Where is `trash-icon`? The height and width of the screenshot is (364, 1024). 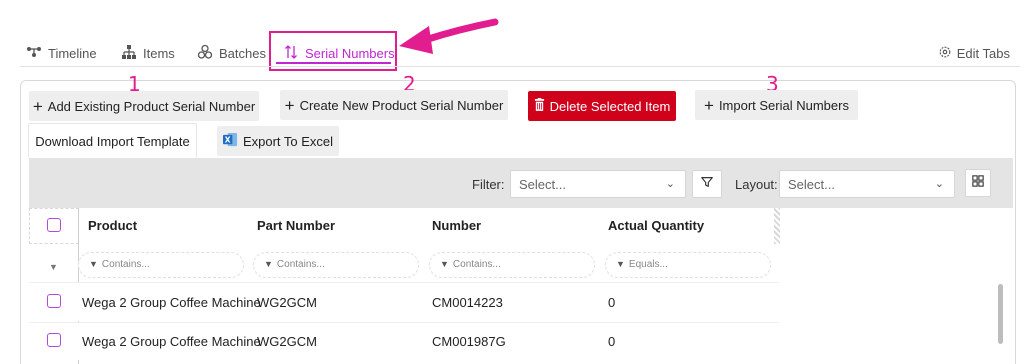 trash-icon is located at coordinates (539, 106).